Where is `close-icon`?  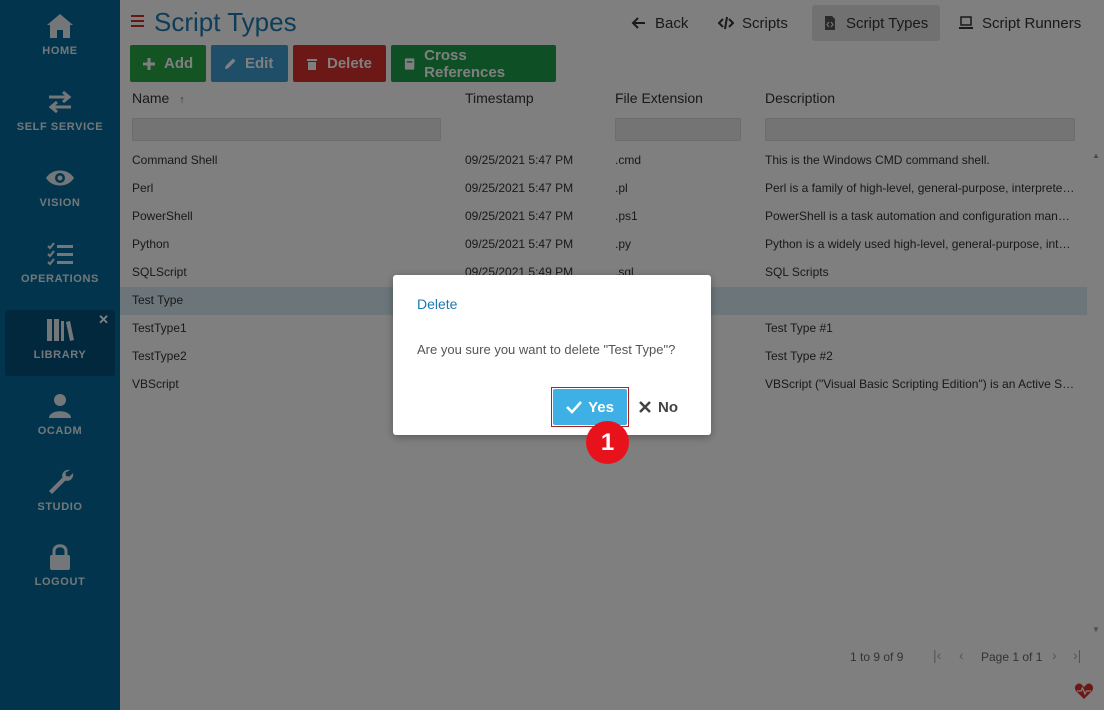 close-icon is located at coordinates (645, 407).